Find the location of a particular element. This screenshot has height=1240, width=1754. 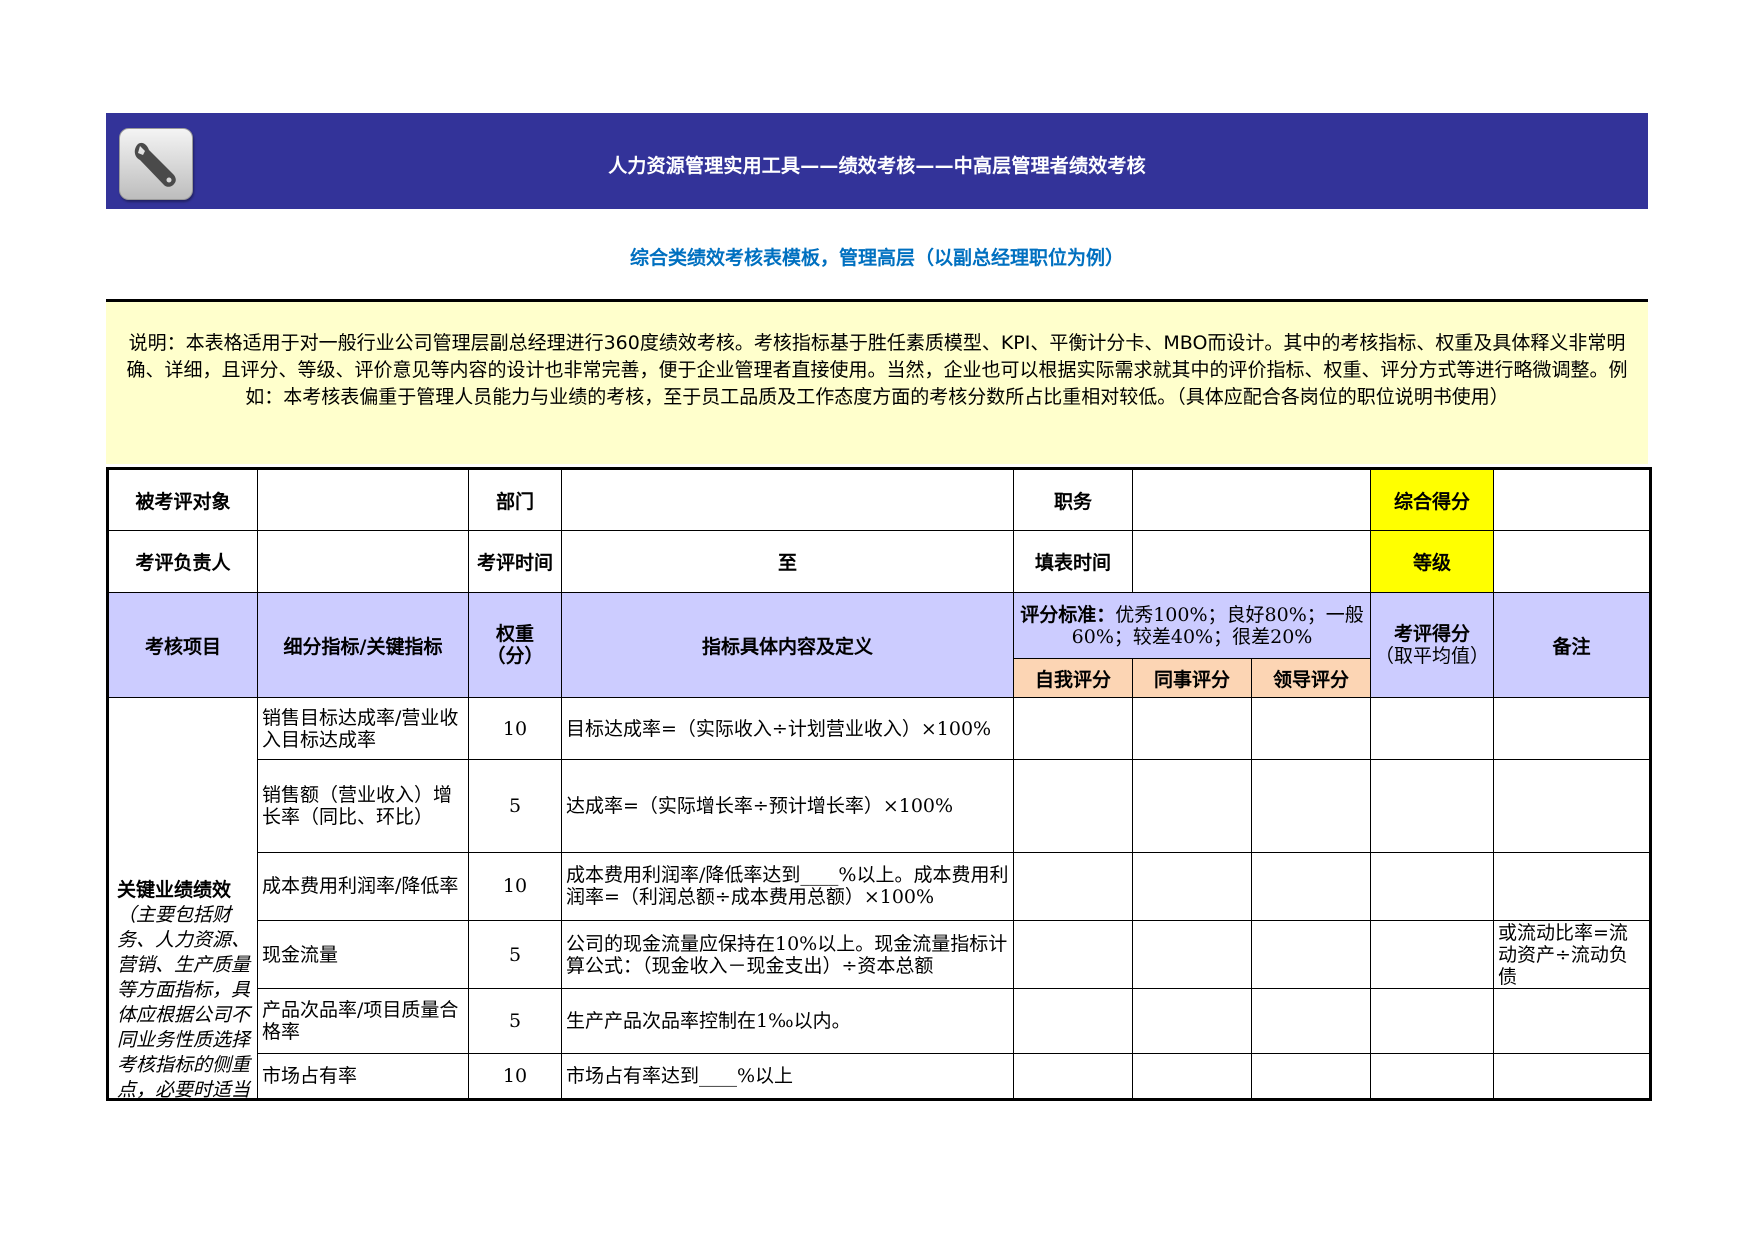

reviewer-input is located at coordinates (363, 561).